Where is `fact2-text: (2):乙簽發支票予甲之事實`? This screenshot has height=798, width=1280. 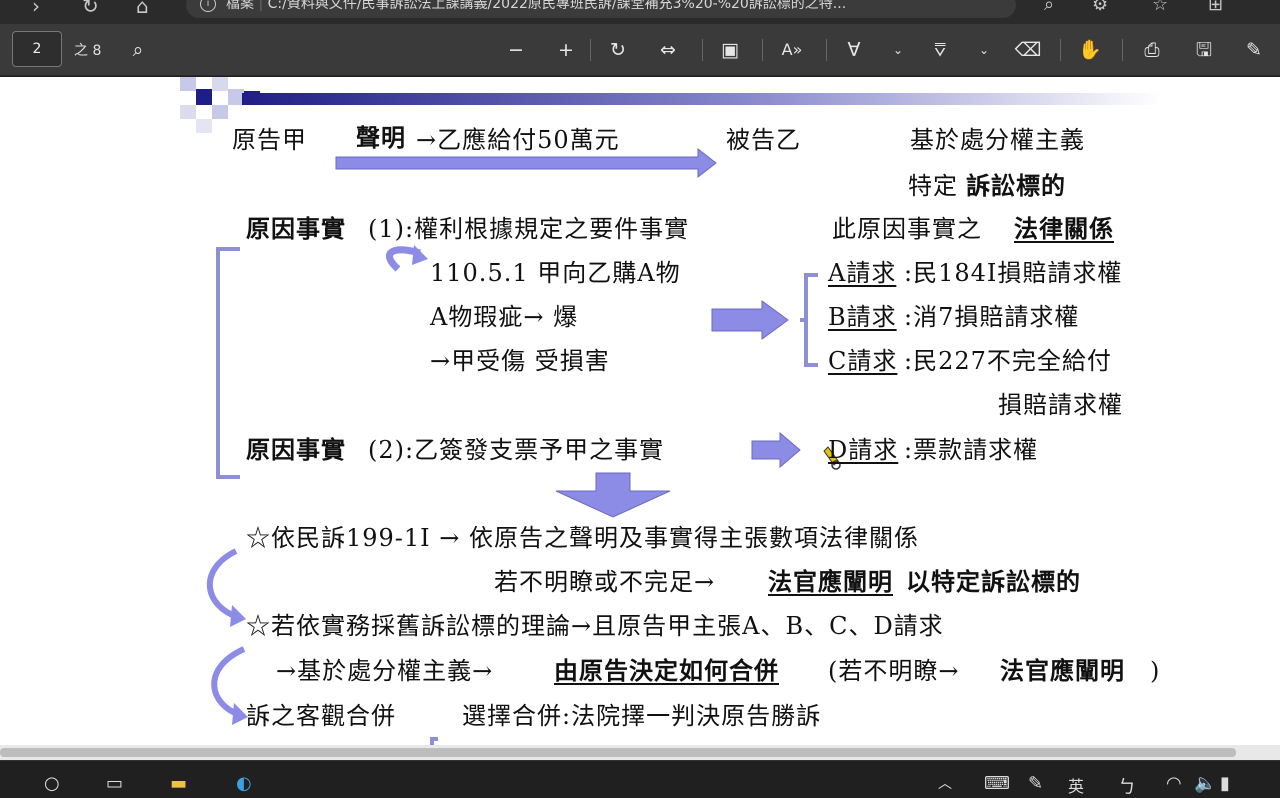
fact2-text: (2):乙簽發支票予甲之事實 is located at coordinates (516, 450).